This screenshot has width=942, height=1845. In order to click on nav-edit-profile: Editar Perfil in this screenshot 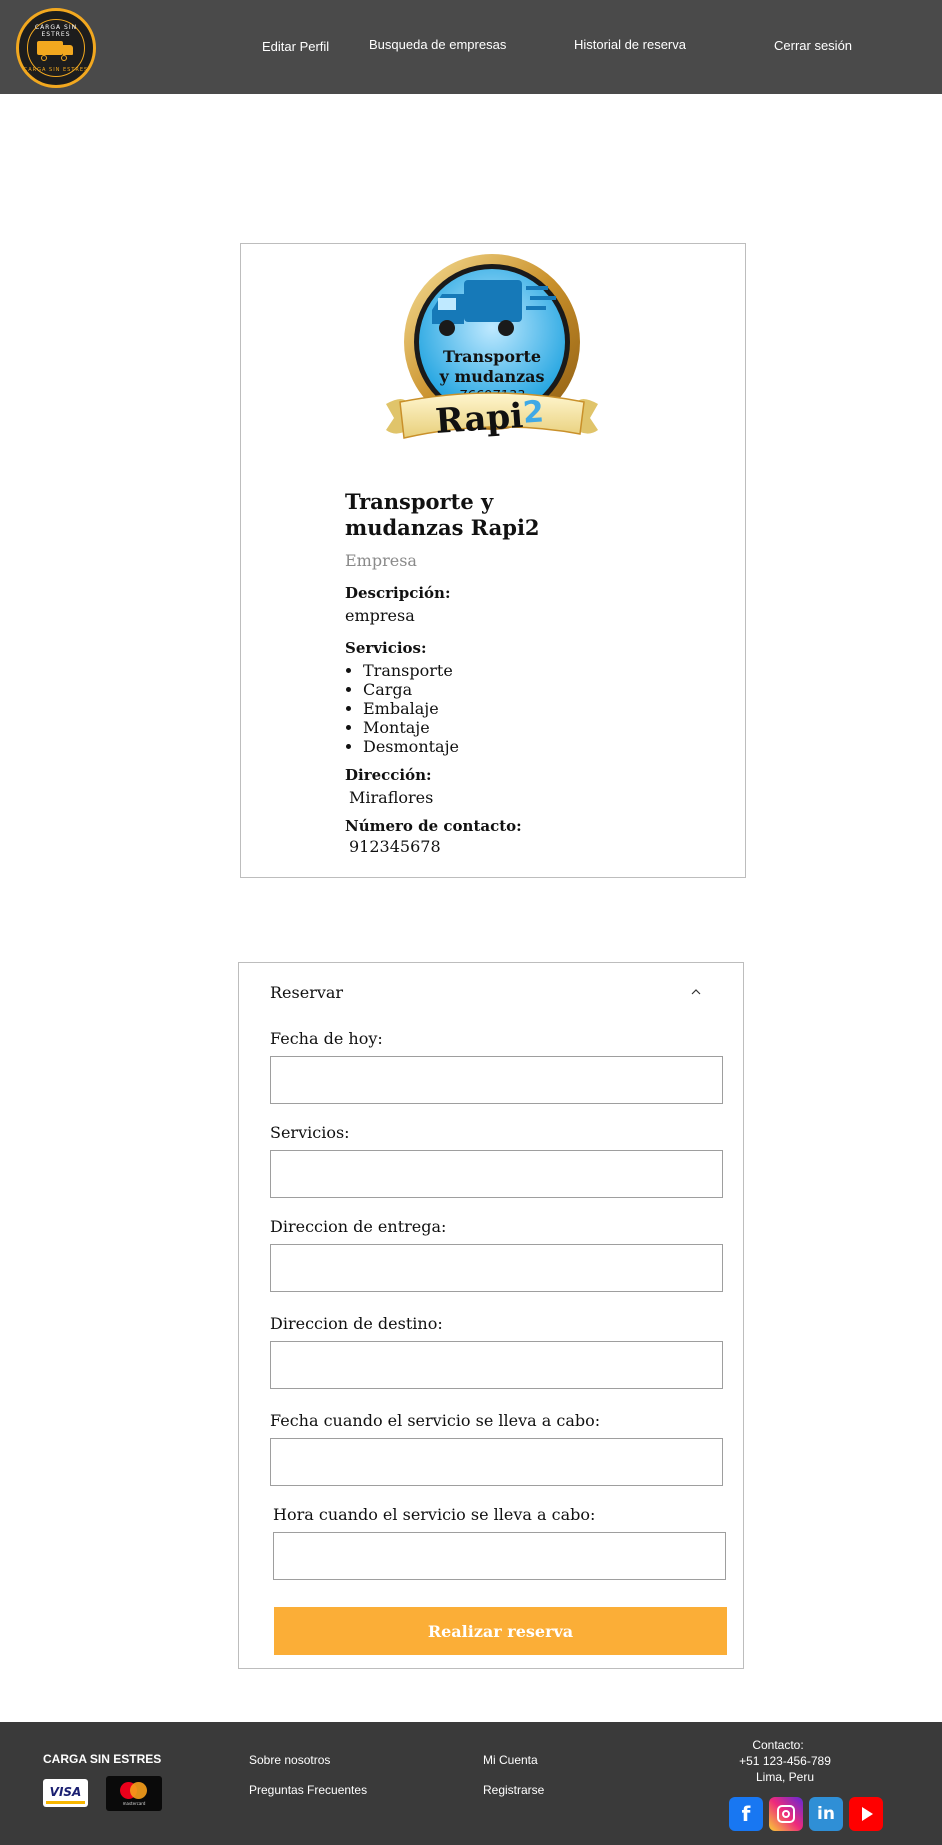, I will do `click(295, 46)`.